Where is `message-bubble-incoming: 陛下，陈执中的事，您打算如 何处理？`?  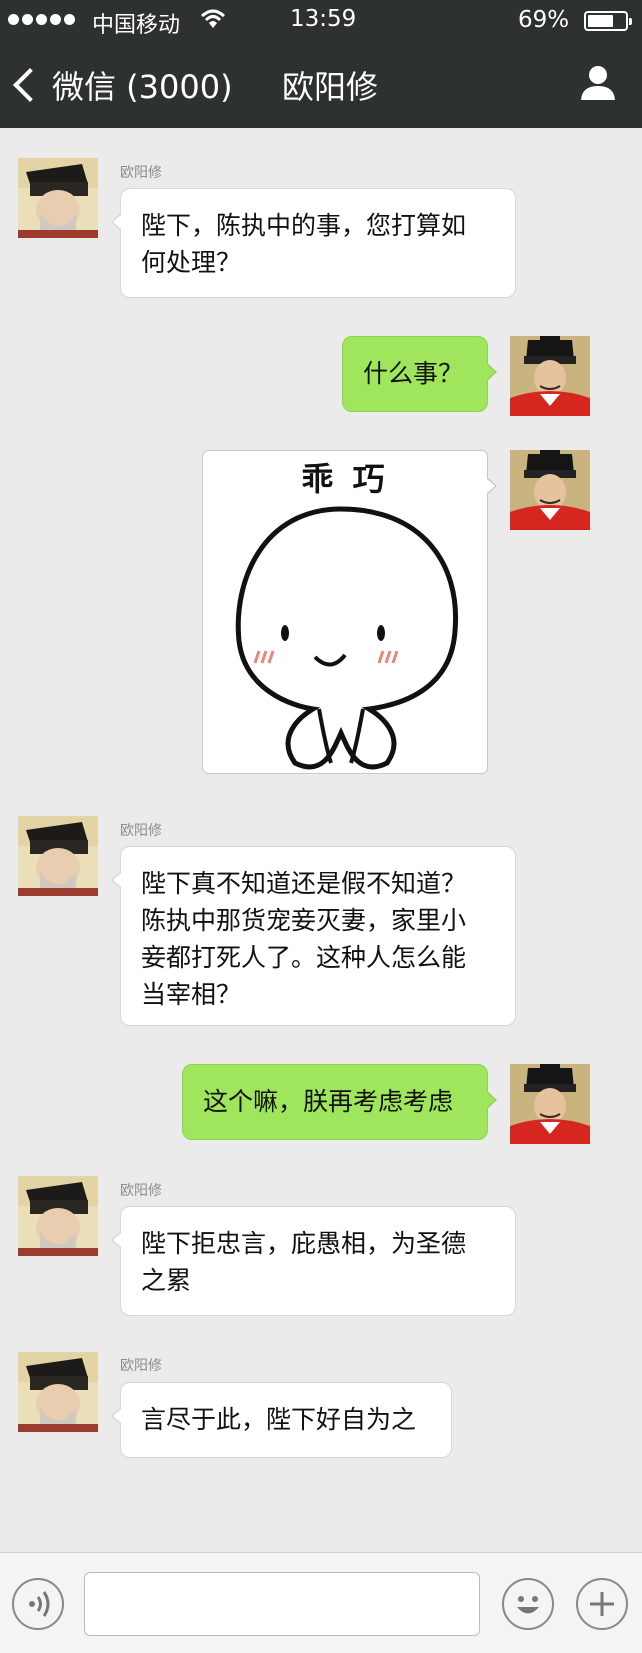
message-bubble-incoming: 陛下，陈执中的事，您打算如 何处理？ is located at coordinates (313, 243).